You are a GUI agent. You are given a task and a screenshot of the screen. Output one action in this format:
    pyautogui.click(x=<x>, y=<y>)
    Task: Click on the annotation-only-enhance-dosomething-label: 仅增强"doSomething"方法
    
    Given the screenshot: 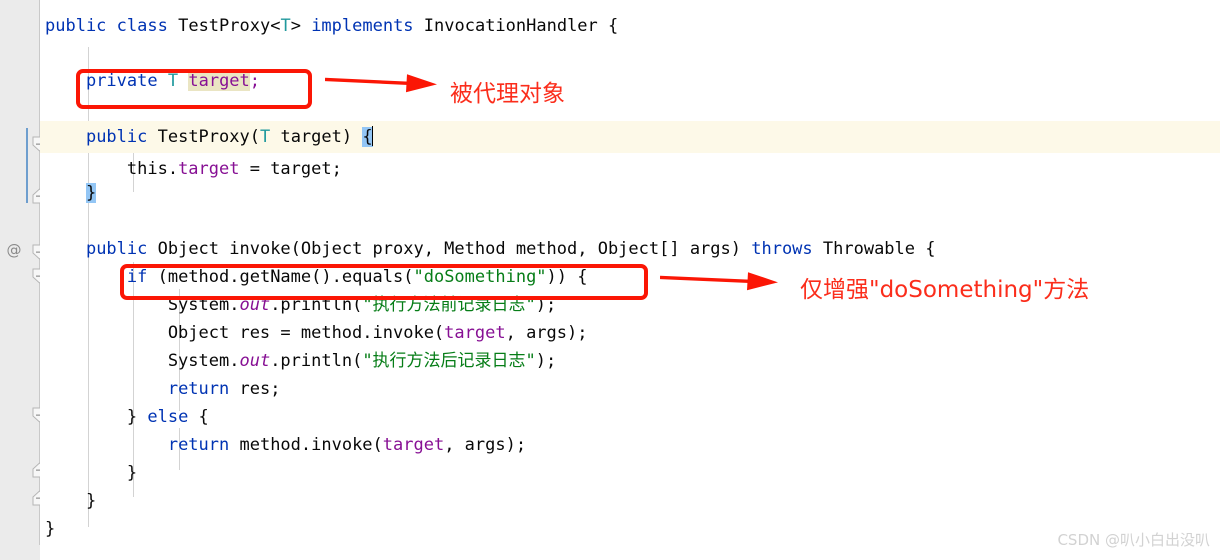 What is the action you would take?
    pyautogui.click(x=945, y=290)
    